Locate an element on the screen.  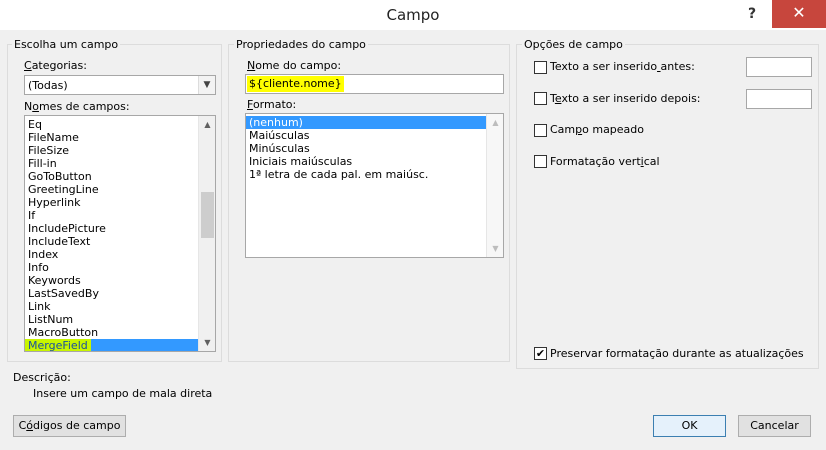
list-item: Info is located at coordinates (111, 267).